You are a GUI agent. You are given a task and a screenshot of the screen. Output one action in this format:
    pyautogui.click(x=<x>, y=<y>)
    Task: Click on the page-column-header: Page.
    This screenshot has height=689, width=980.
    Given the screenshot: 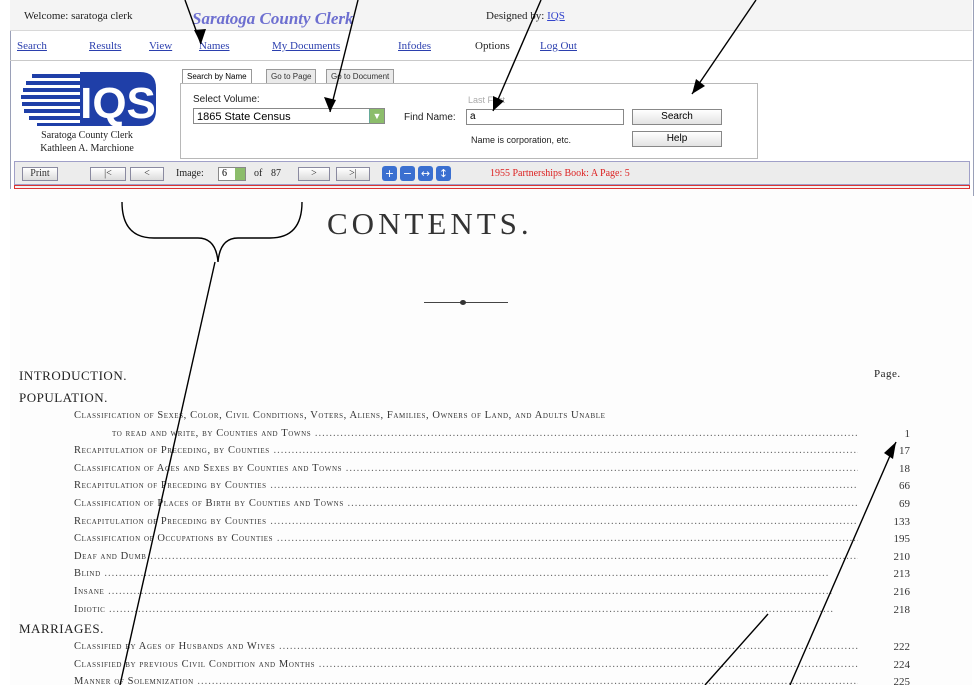 What is the action you would take?
    pyautogui.click(x=887, y=374)
    